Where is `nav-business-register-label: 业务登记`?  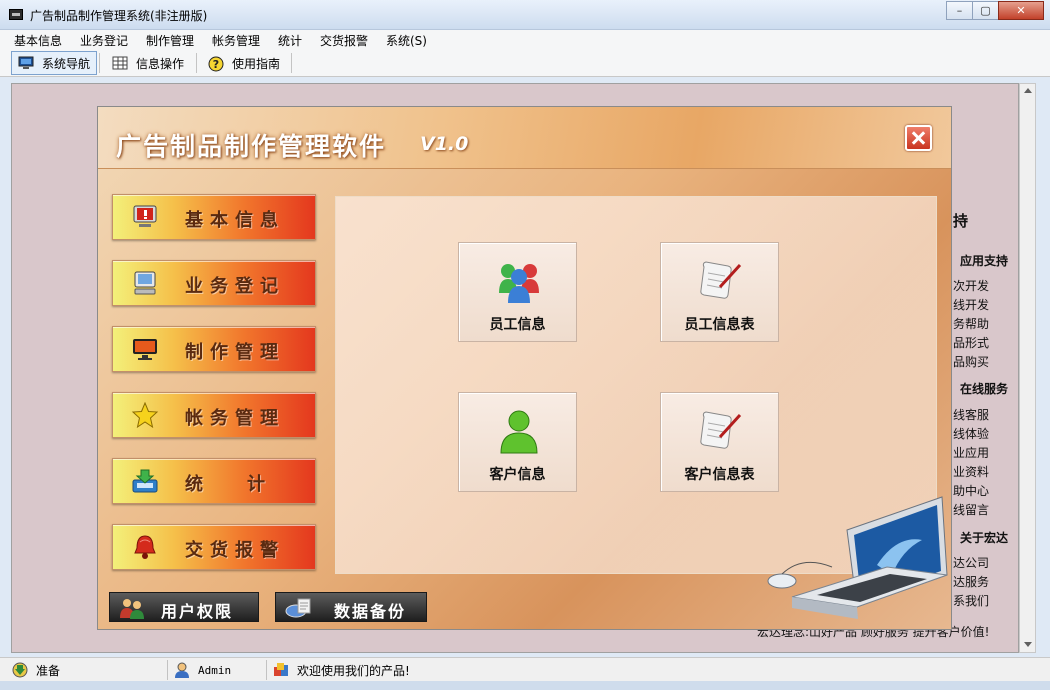 nav-business-register-label: 业务登记 is located at coordinates (235, 286).